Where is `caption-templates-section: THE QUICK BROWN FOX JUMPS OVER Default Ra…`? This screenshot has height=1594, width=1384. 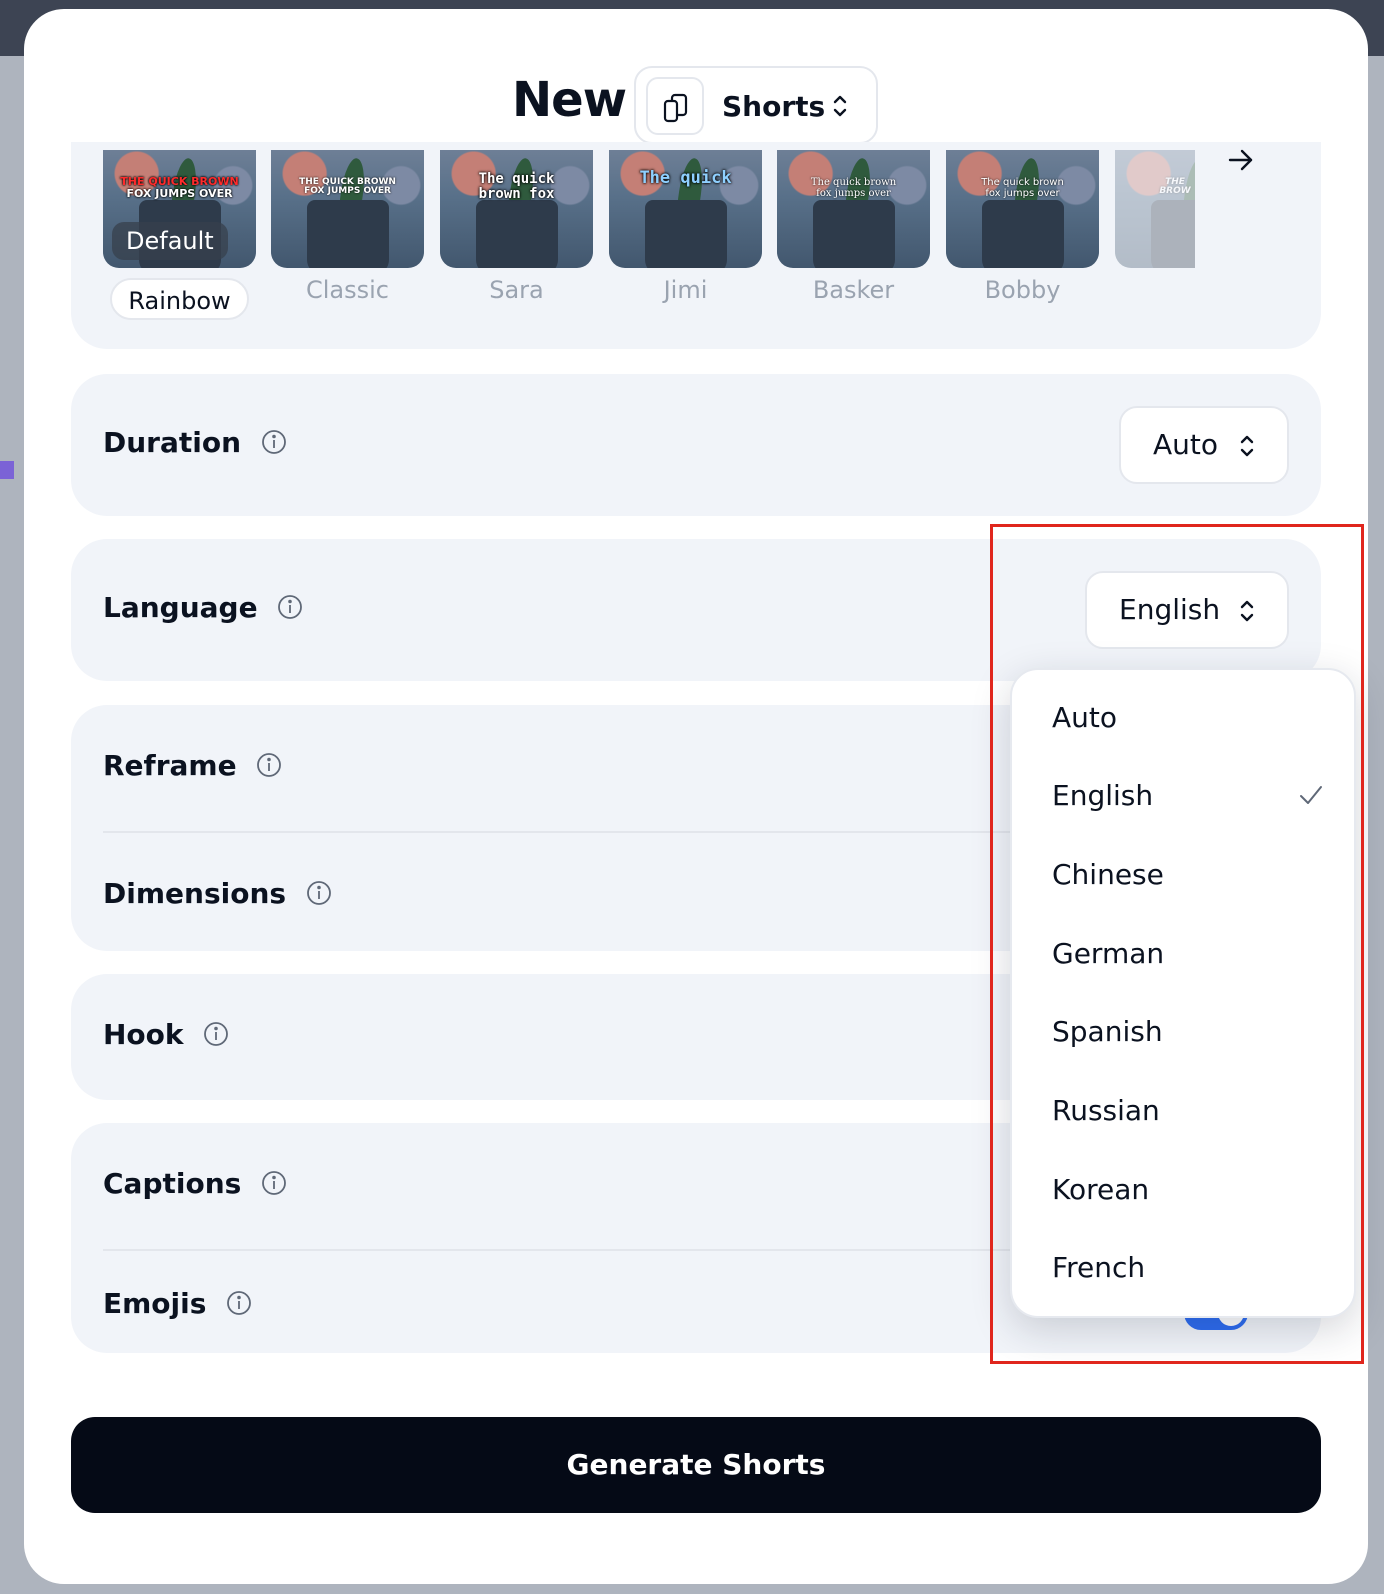 caption-templates-section: THE QUICK BROWN FOX JUMPS OVER Default Ra… is located at coordinates (696, 245).